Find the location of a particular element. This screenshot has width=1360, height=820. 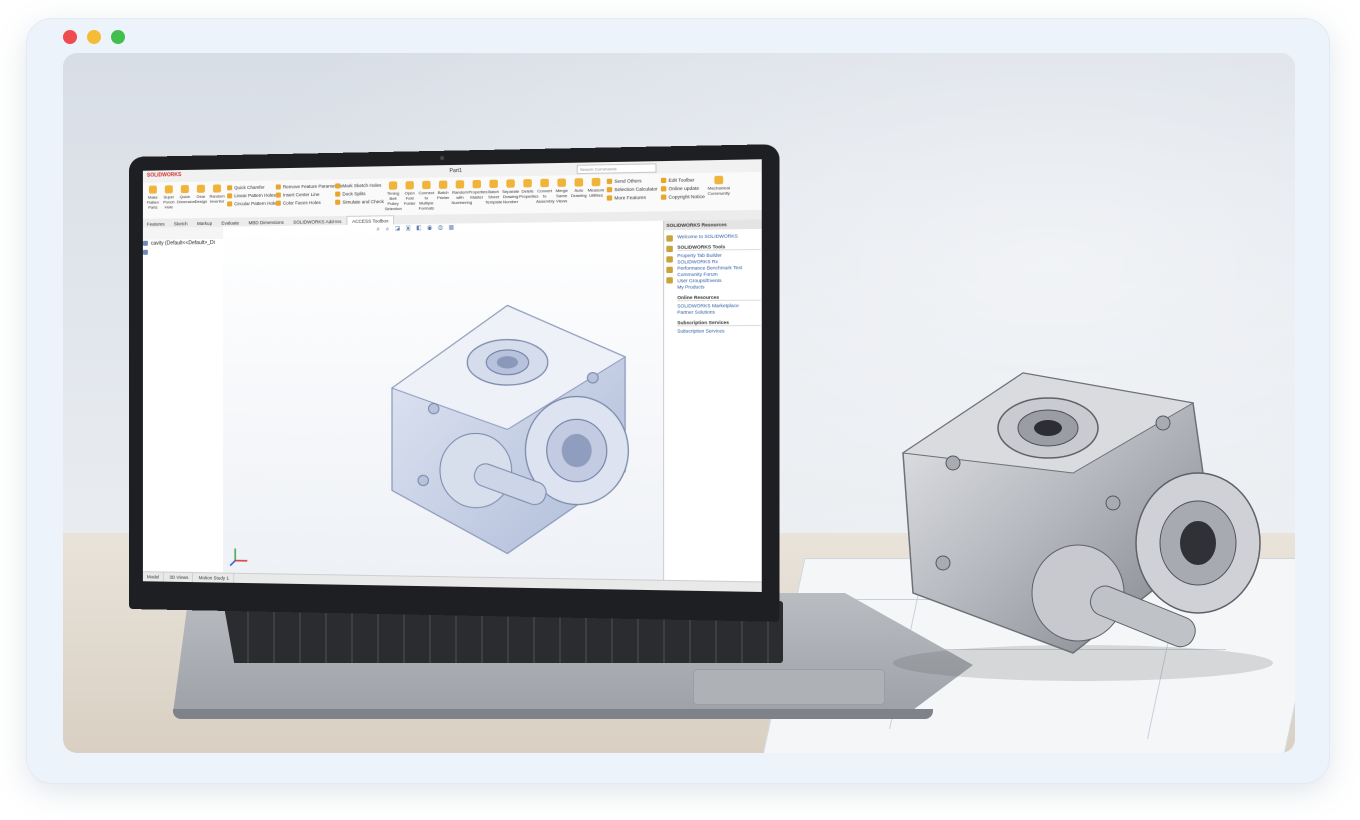

random-with-numbering-button: Random with Numbering is located at coordinates (462, 192).